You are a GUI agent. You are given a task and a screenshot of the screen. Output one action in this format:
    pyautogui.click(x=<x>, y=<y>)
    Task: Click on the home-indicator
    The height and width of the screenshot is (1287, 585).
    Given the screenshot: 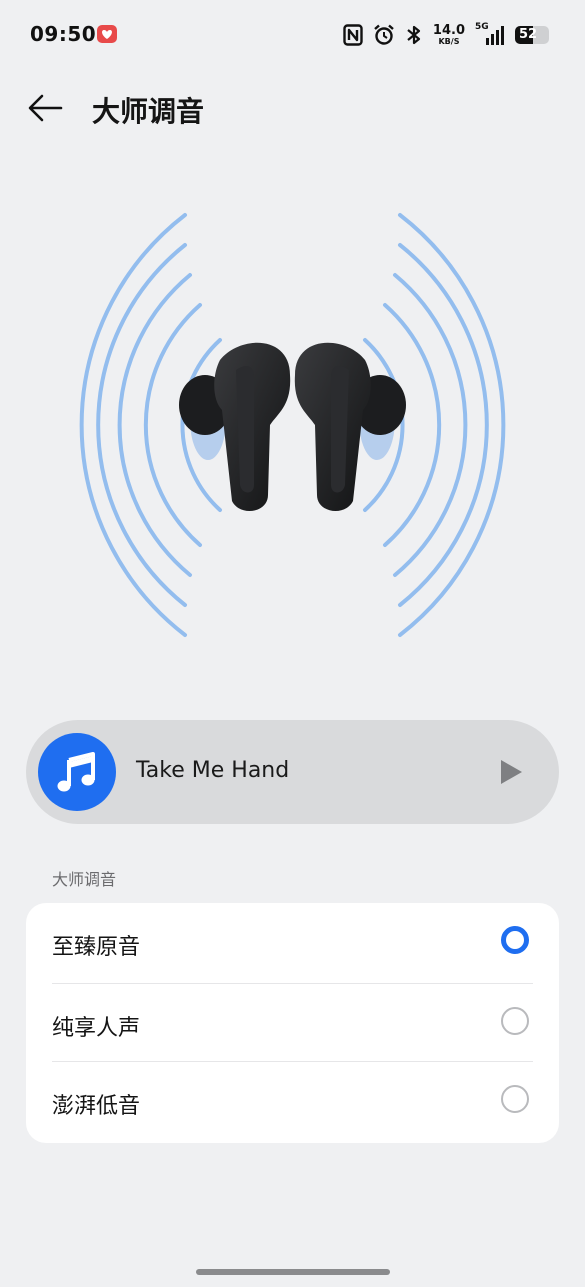 What is the action you would take?
    pyautogui.click(x=293, y=1272)
    